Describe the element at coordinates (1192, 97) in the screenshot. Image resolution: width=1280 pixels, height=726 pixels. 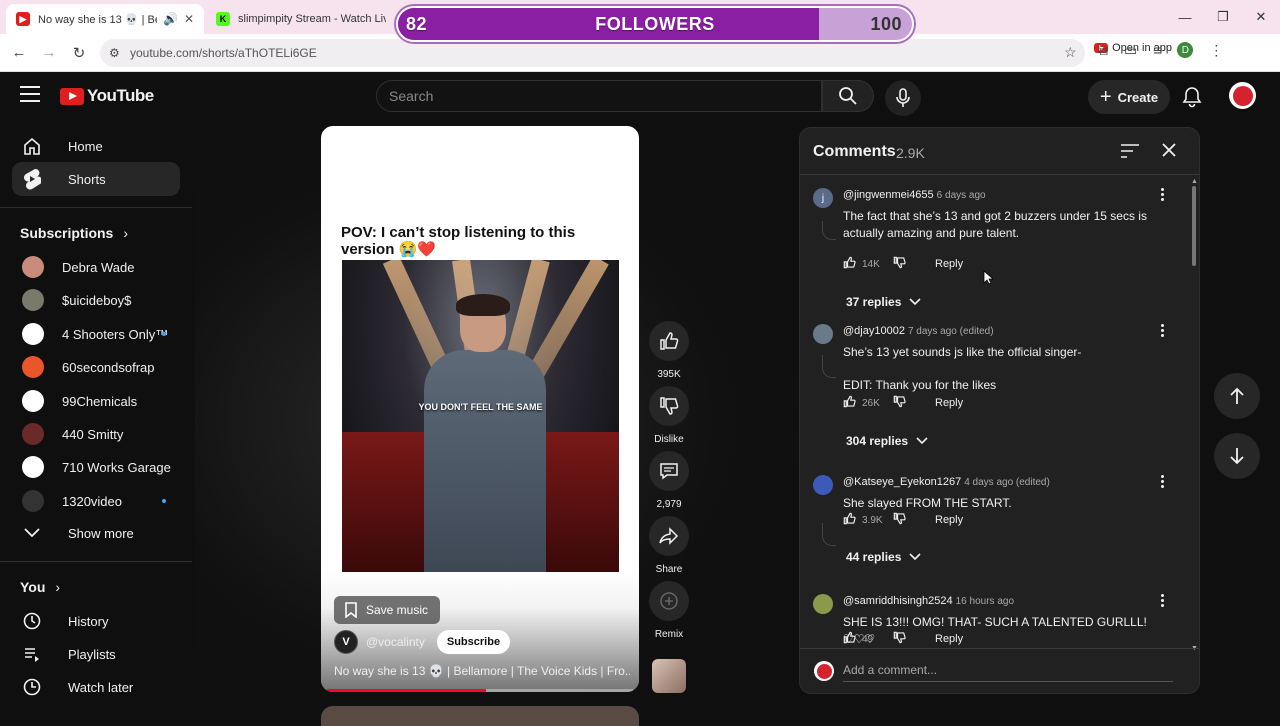
I see `notifications-bell-icon` at that location.